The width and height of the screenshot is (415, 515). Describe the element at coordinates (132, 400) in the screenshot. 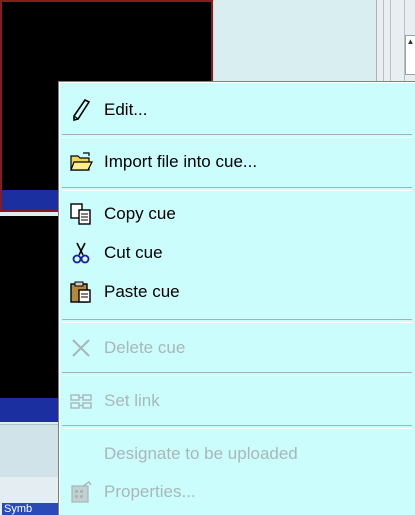

I see `menu-item-label: Set link` at that location.